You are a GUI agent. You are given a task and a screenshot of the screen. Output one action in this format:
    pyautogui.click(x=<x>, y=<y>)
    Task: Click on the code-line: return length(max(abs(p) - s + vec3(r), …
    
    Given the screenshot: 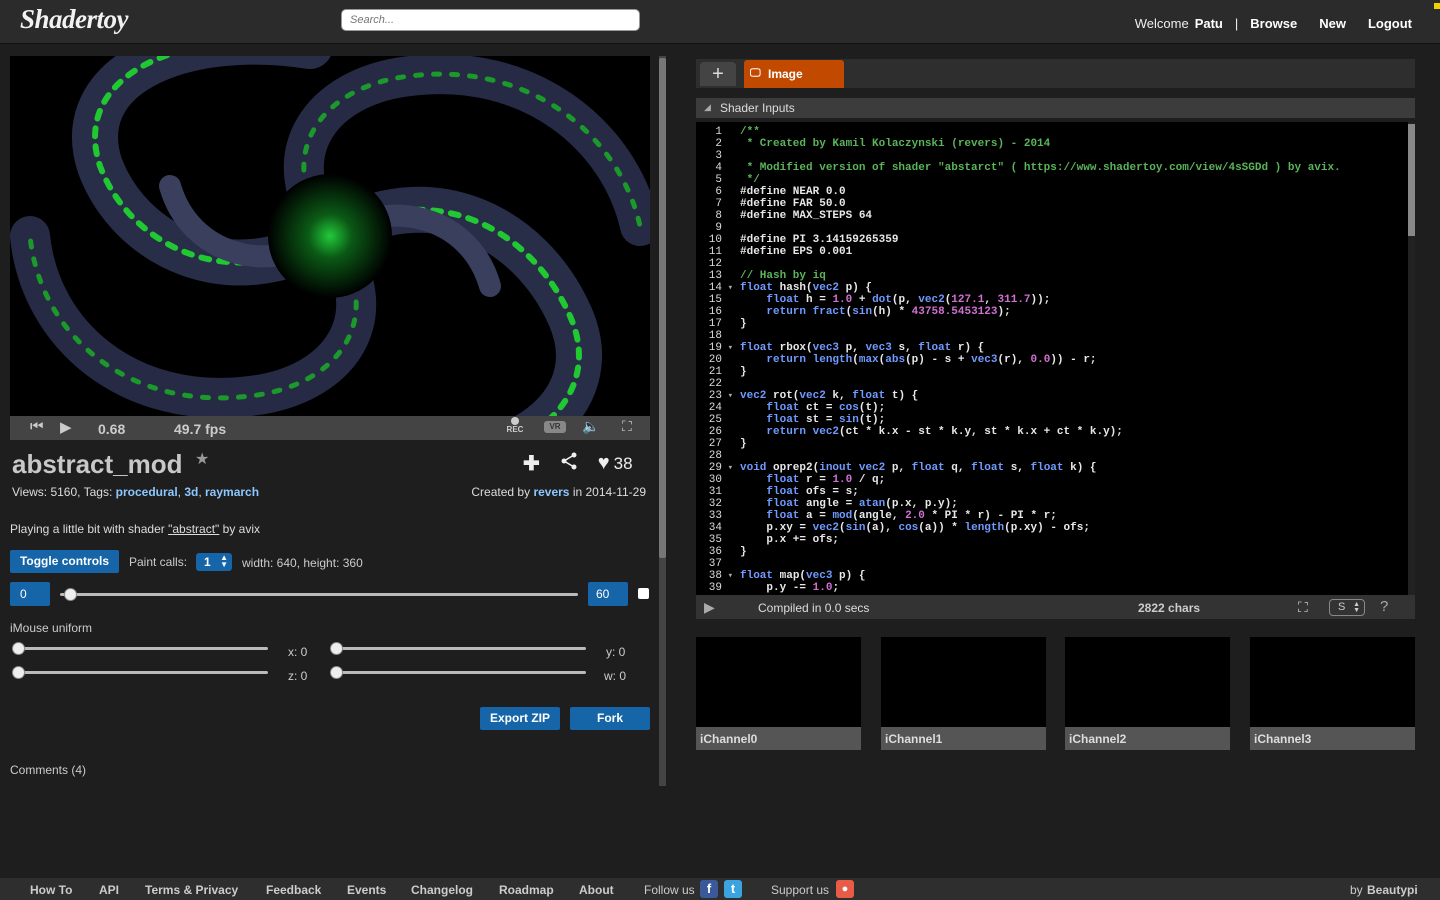 What is the action you would take?
    pyautogui.click(x=1070, y=360)
    